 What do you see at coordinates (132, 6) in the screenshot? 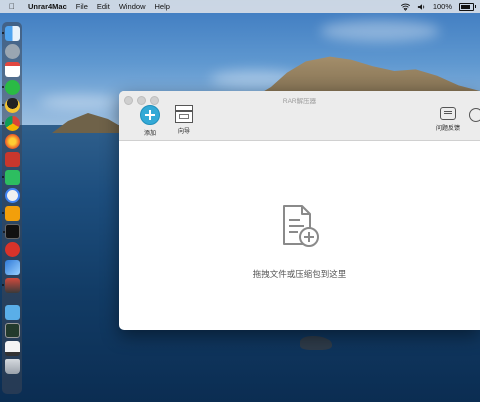
I see `menu-window: Window` at bounding box center [132, 6].